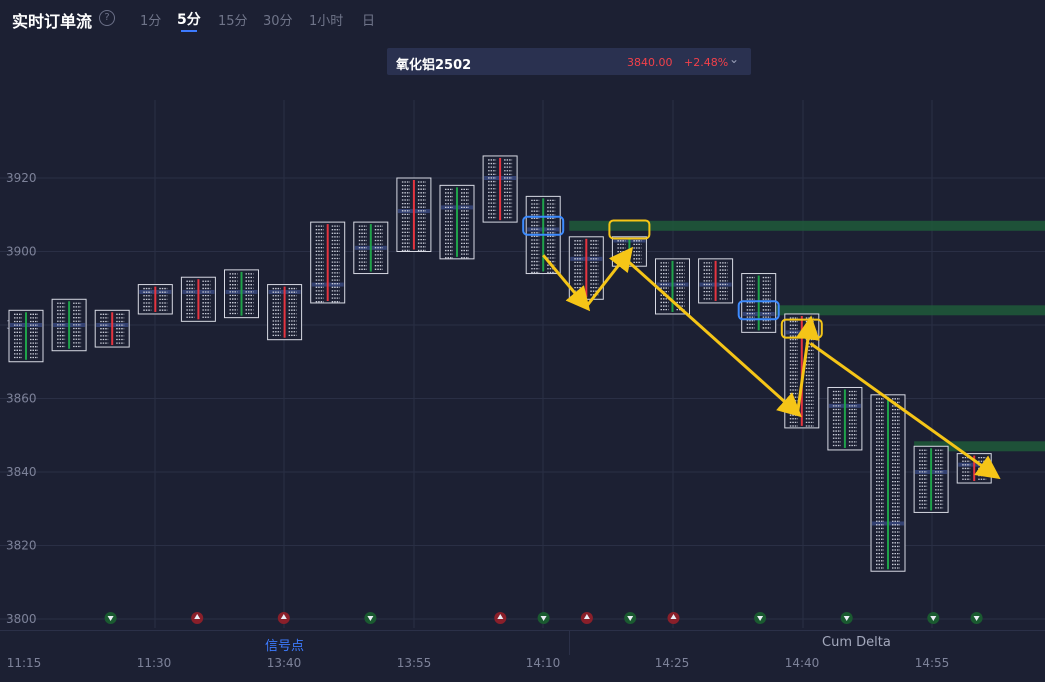 The width and height of the screenshot is (1045, 682). I want to click on x-tick-label: 11:30, so click(154, 663).